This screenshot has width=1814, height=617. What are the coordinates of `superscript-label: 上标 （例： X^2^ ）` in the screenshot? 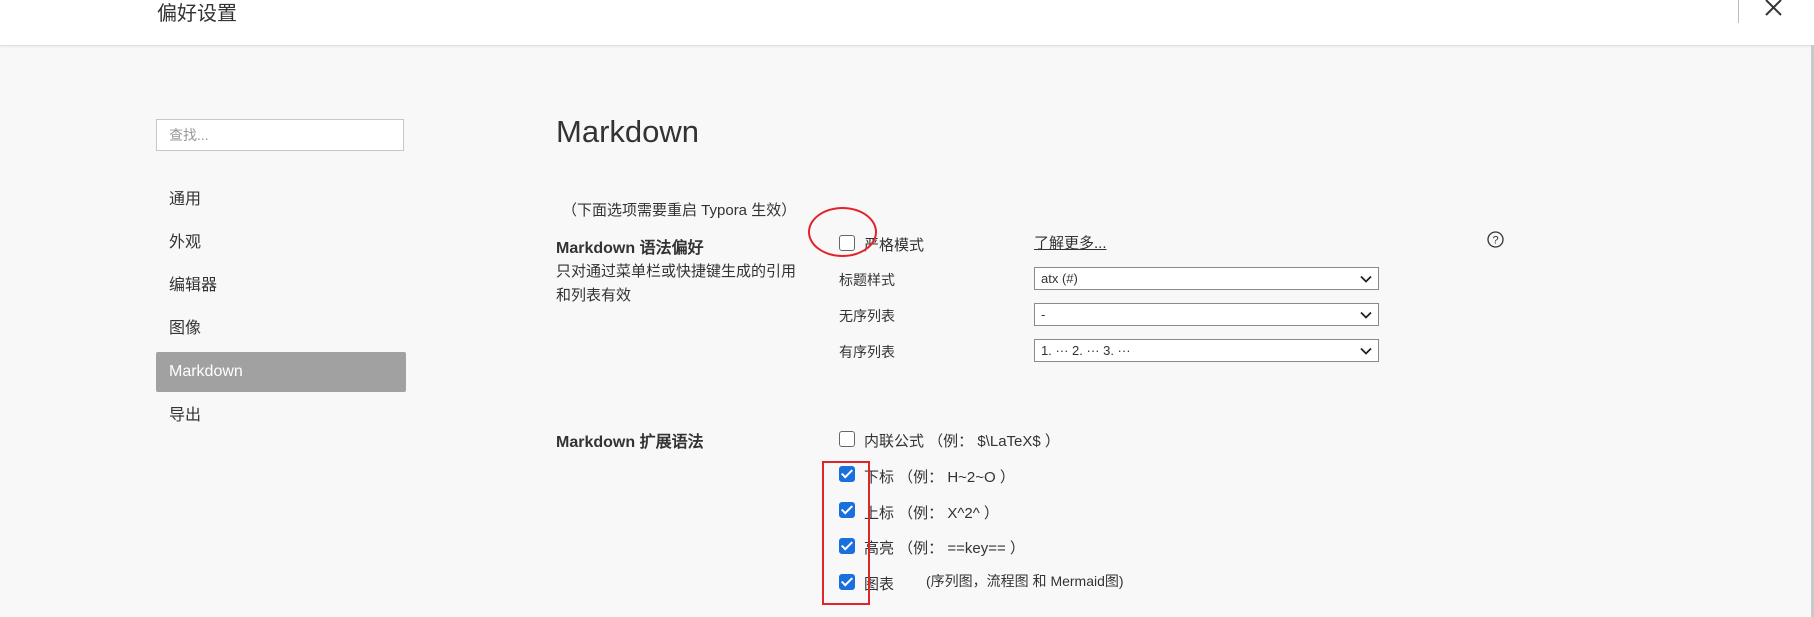 It's located at (931, 513).